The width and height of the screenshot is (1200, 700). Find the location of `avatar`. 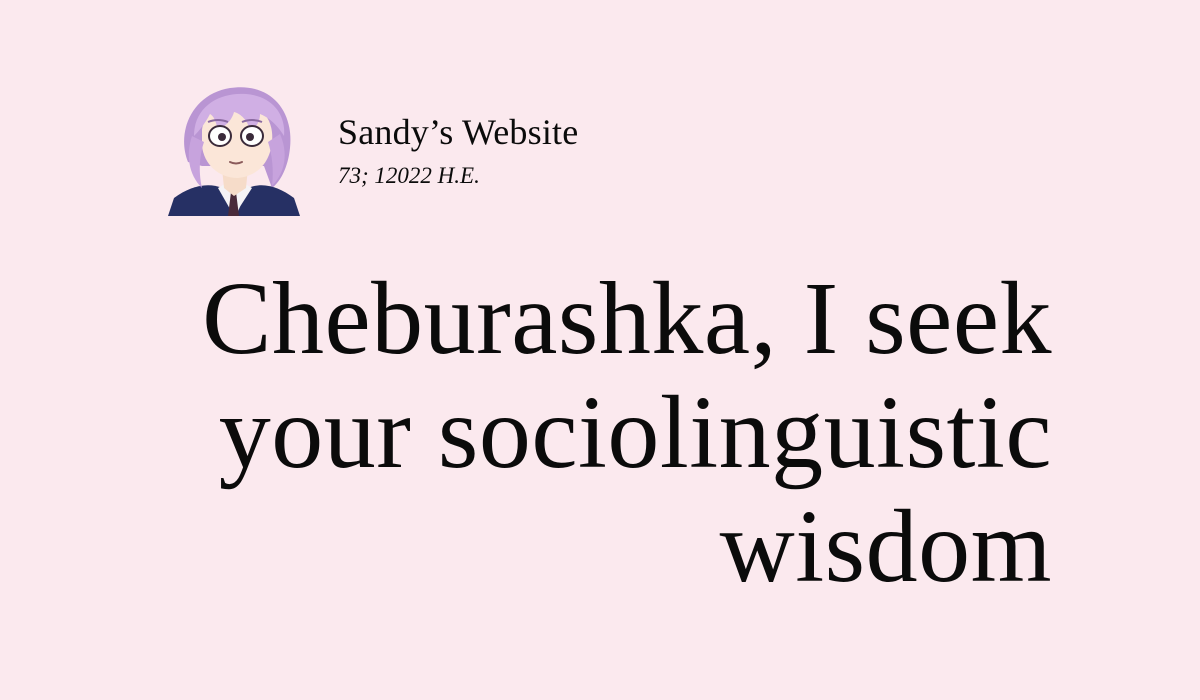

avatar is located at coordinates (234, 150).